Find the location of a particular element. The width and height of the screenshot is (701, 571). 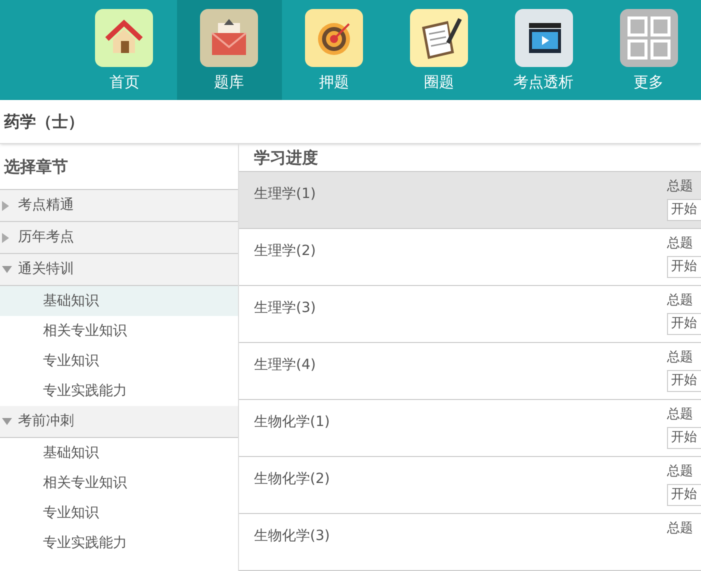

grid-icon is located at coordinates (649, 38).